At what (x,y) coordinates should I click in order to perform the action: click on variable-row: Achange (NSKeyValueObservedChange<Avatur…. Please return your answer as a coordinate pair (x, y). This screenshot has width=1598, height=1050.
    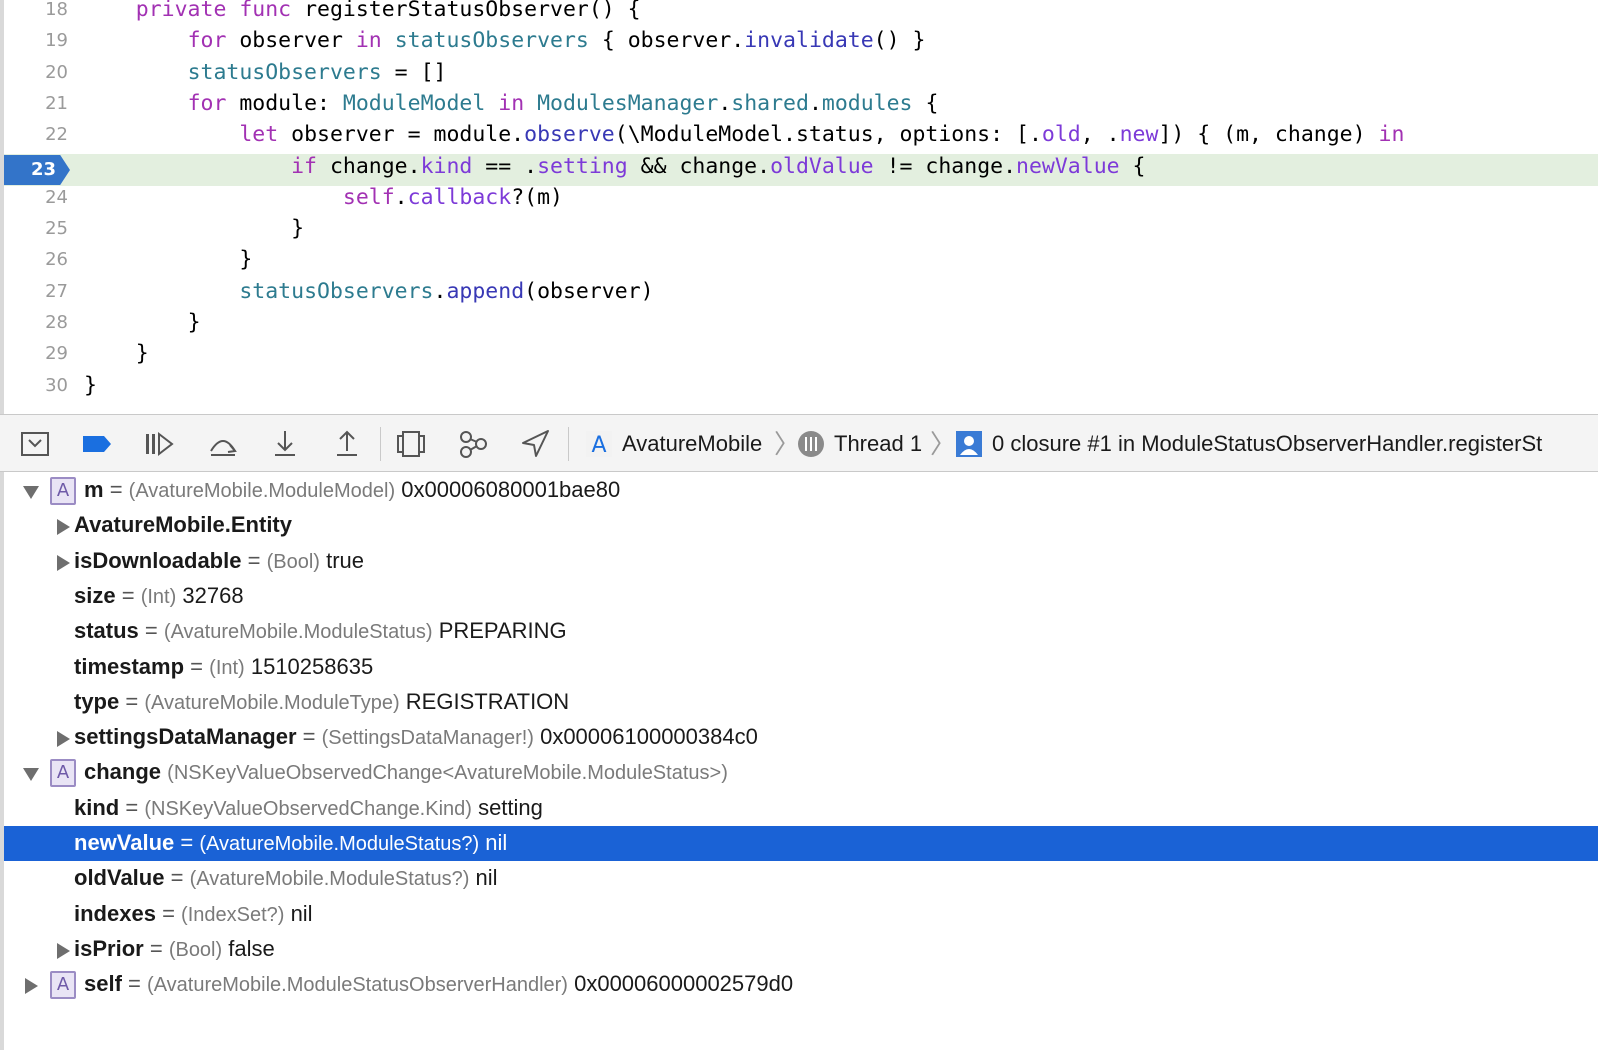
    Looking at the image, I should click on (801, 772).